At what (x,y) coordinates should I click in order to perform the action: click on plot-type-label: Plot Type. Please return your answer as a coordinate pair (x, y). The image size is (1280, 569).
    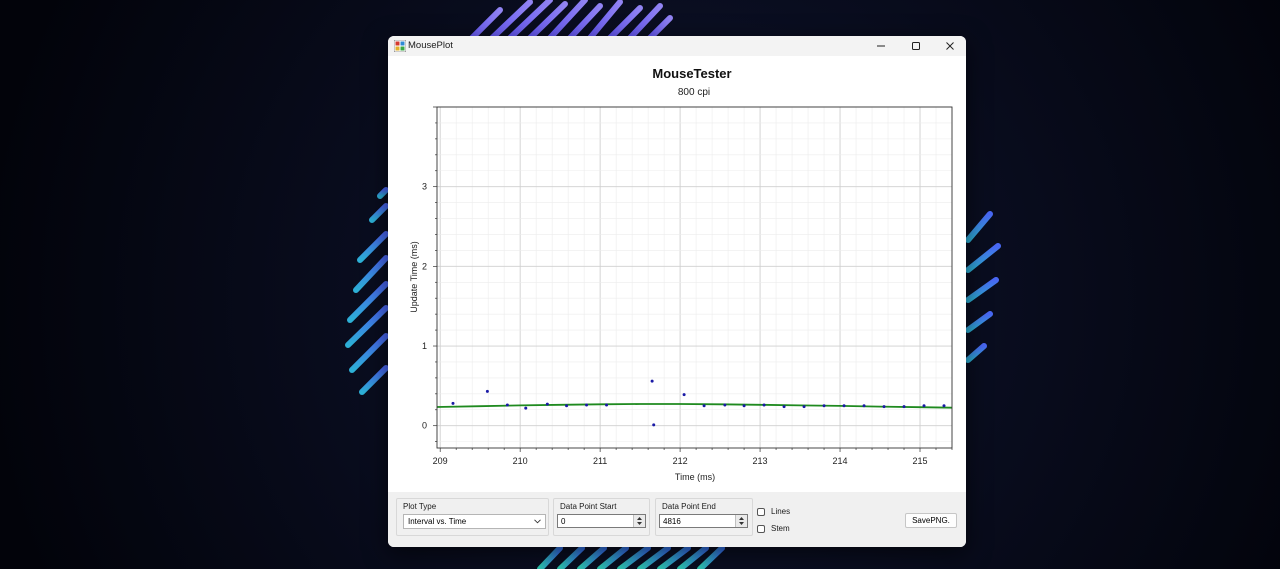
    Looking at the image, I should click on (420, 506).